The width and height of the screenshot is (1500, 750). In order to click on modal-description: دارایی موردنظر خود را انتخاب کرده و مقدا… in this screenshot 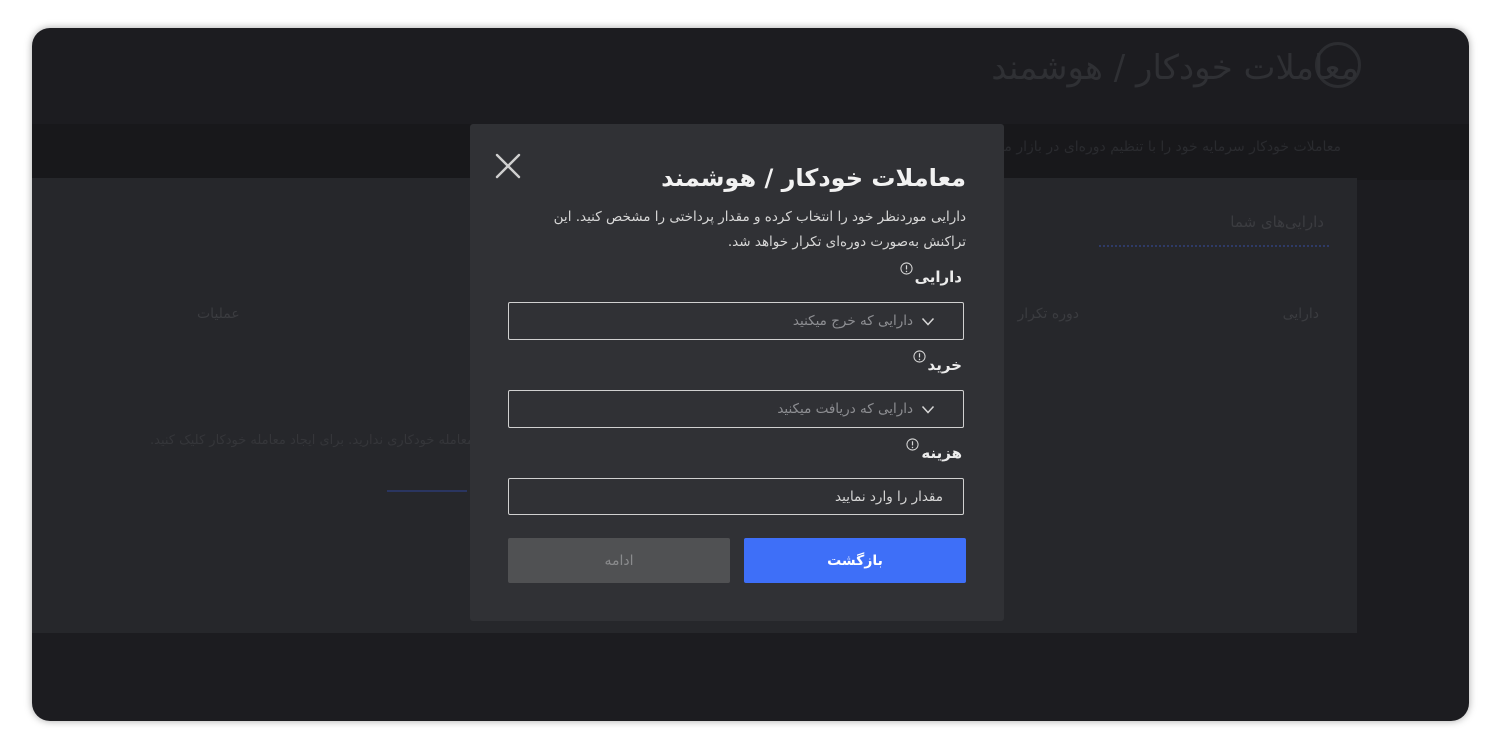, I will do `click(759, 229)`.